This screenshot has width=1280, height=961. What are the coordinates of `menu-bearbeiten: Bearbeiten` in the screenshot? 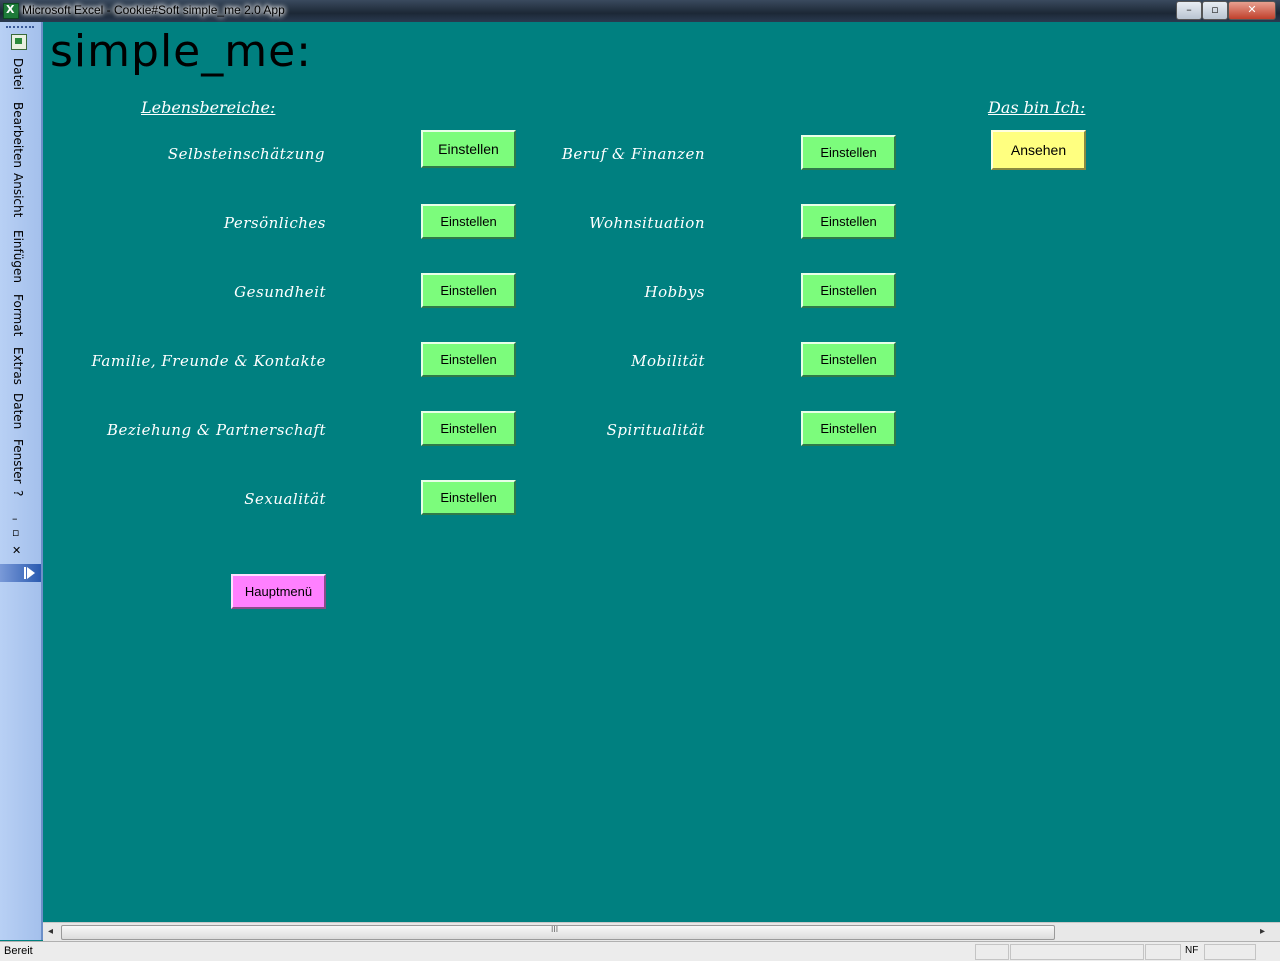 It's located at (18, 135).